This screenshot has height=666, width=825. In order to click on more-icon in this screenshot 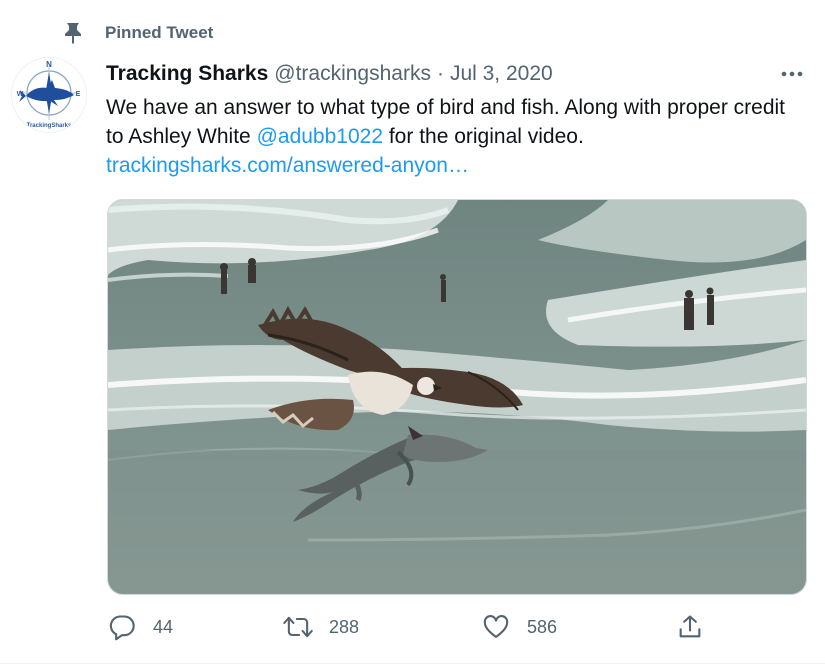, I will do `click(792, 74)`.